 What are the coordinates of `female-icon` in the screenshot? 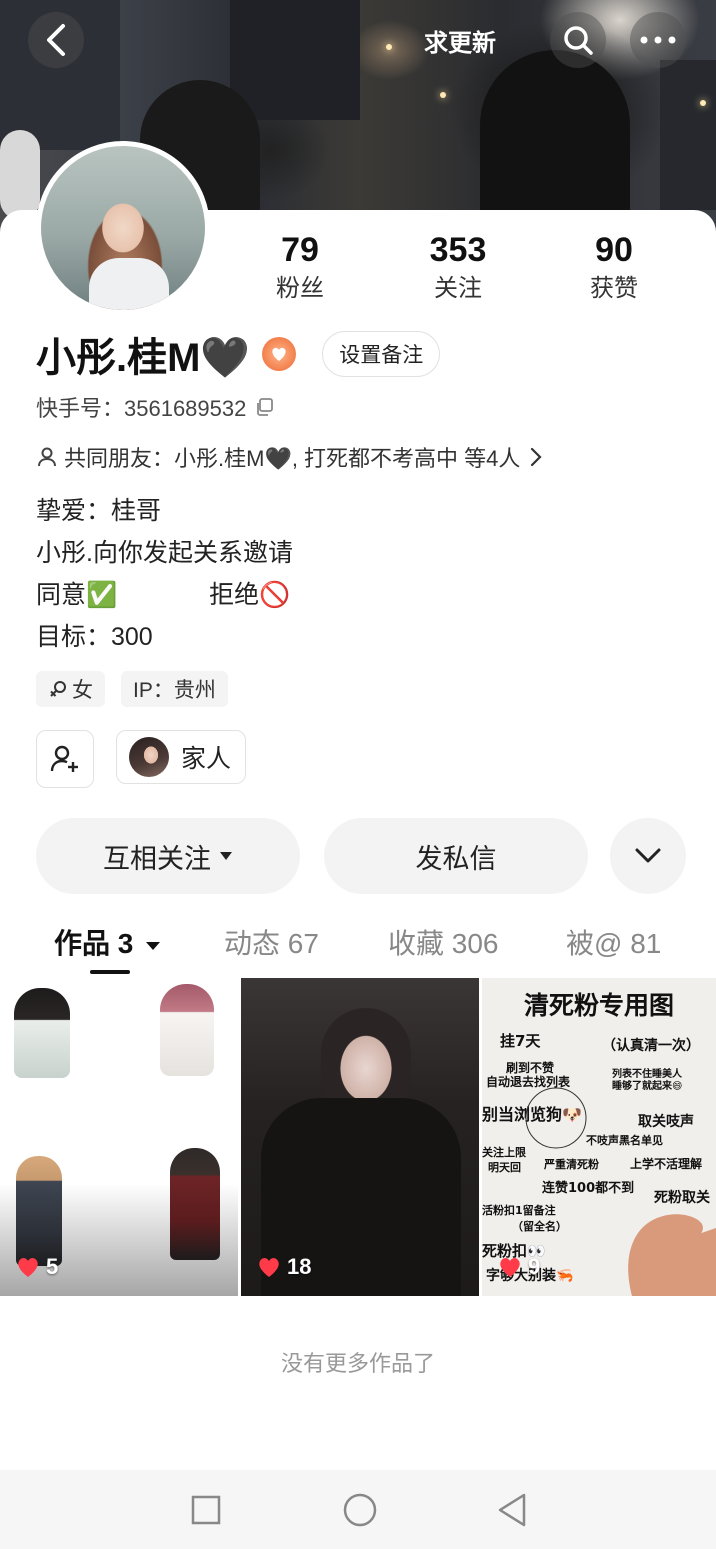 It's located at (58, 689).